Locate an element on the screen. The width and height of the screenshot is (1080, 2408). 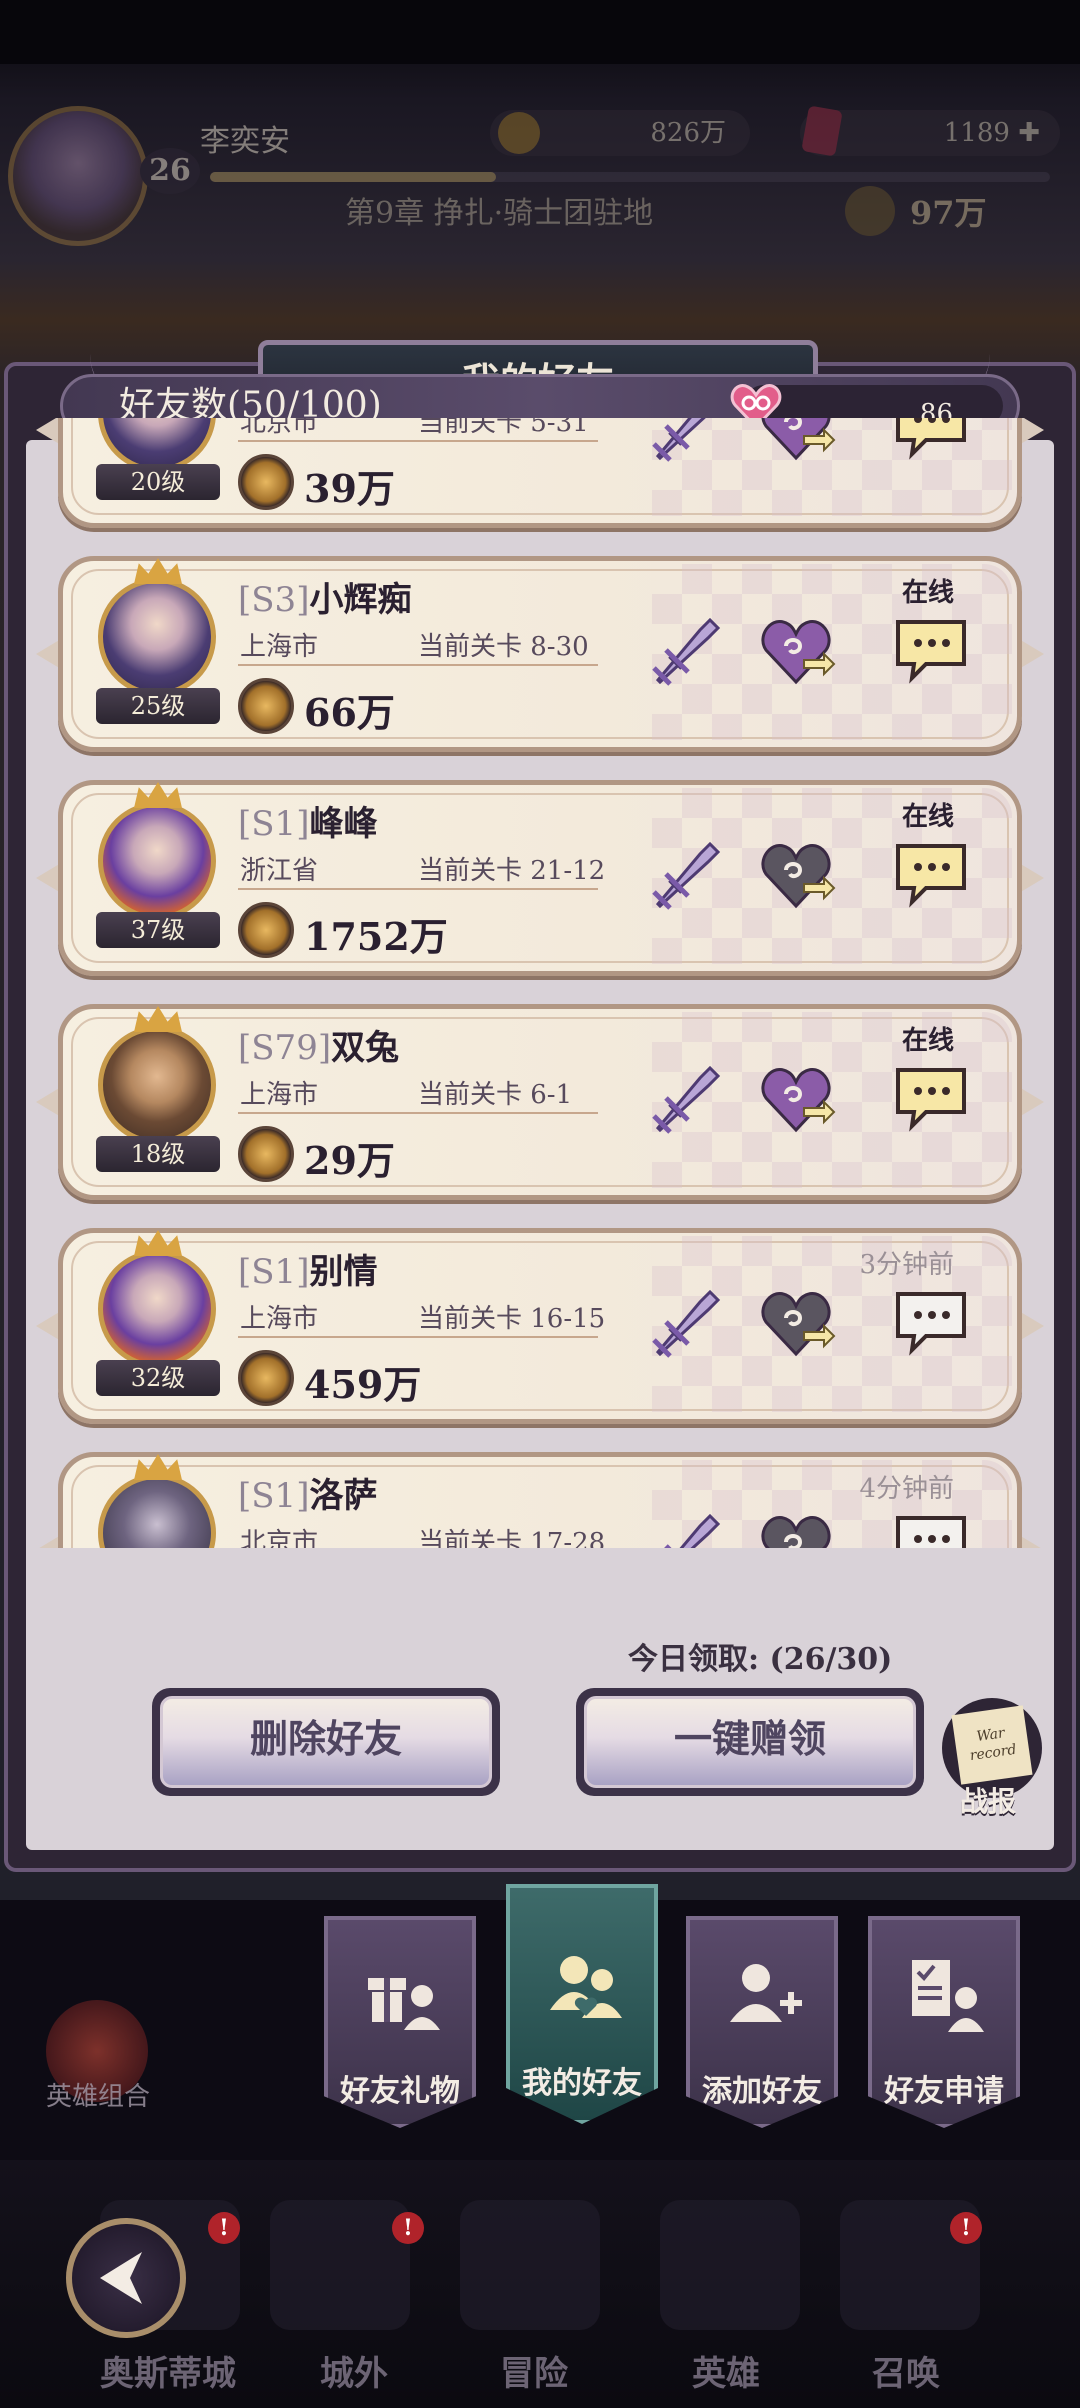
friend-name-text: 小辉痴 is located at coordinates (360, 600).